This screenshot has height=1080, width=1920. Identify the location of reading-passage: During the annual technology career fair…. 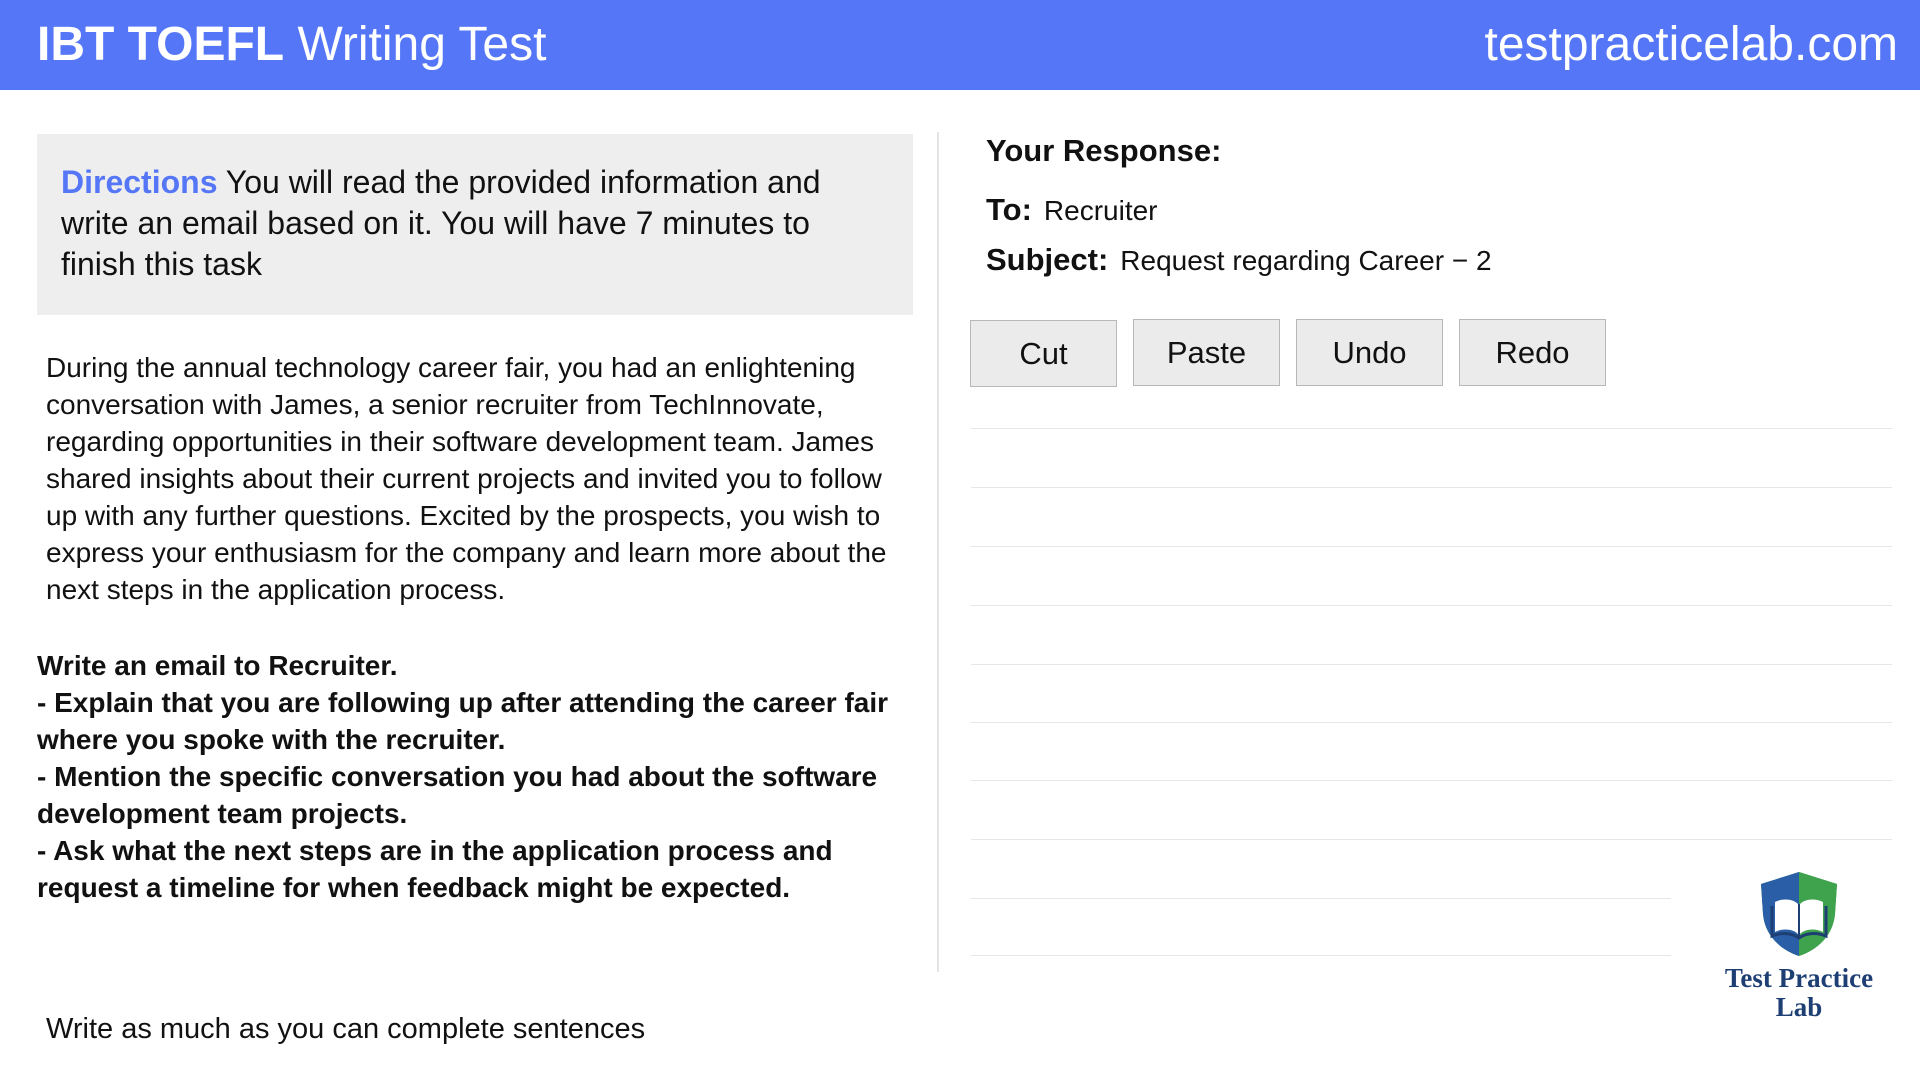
(466, 478).